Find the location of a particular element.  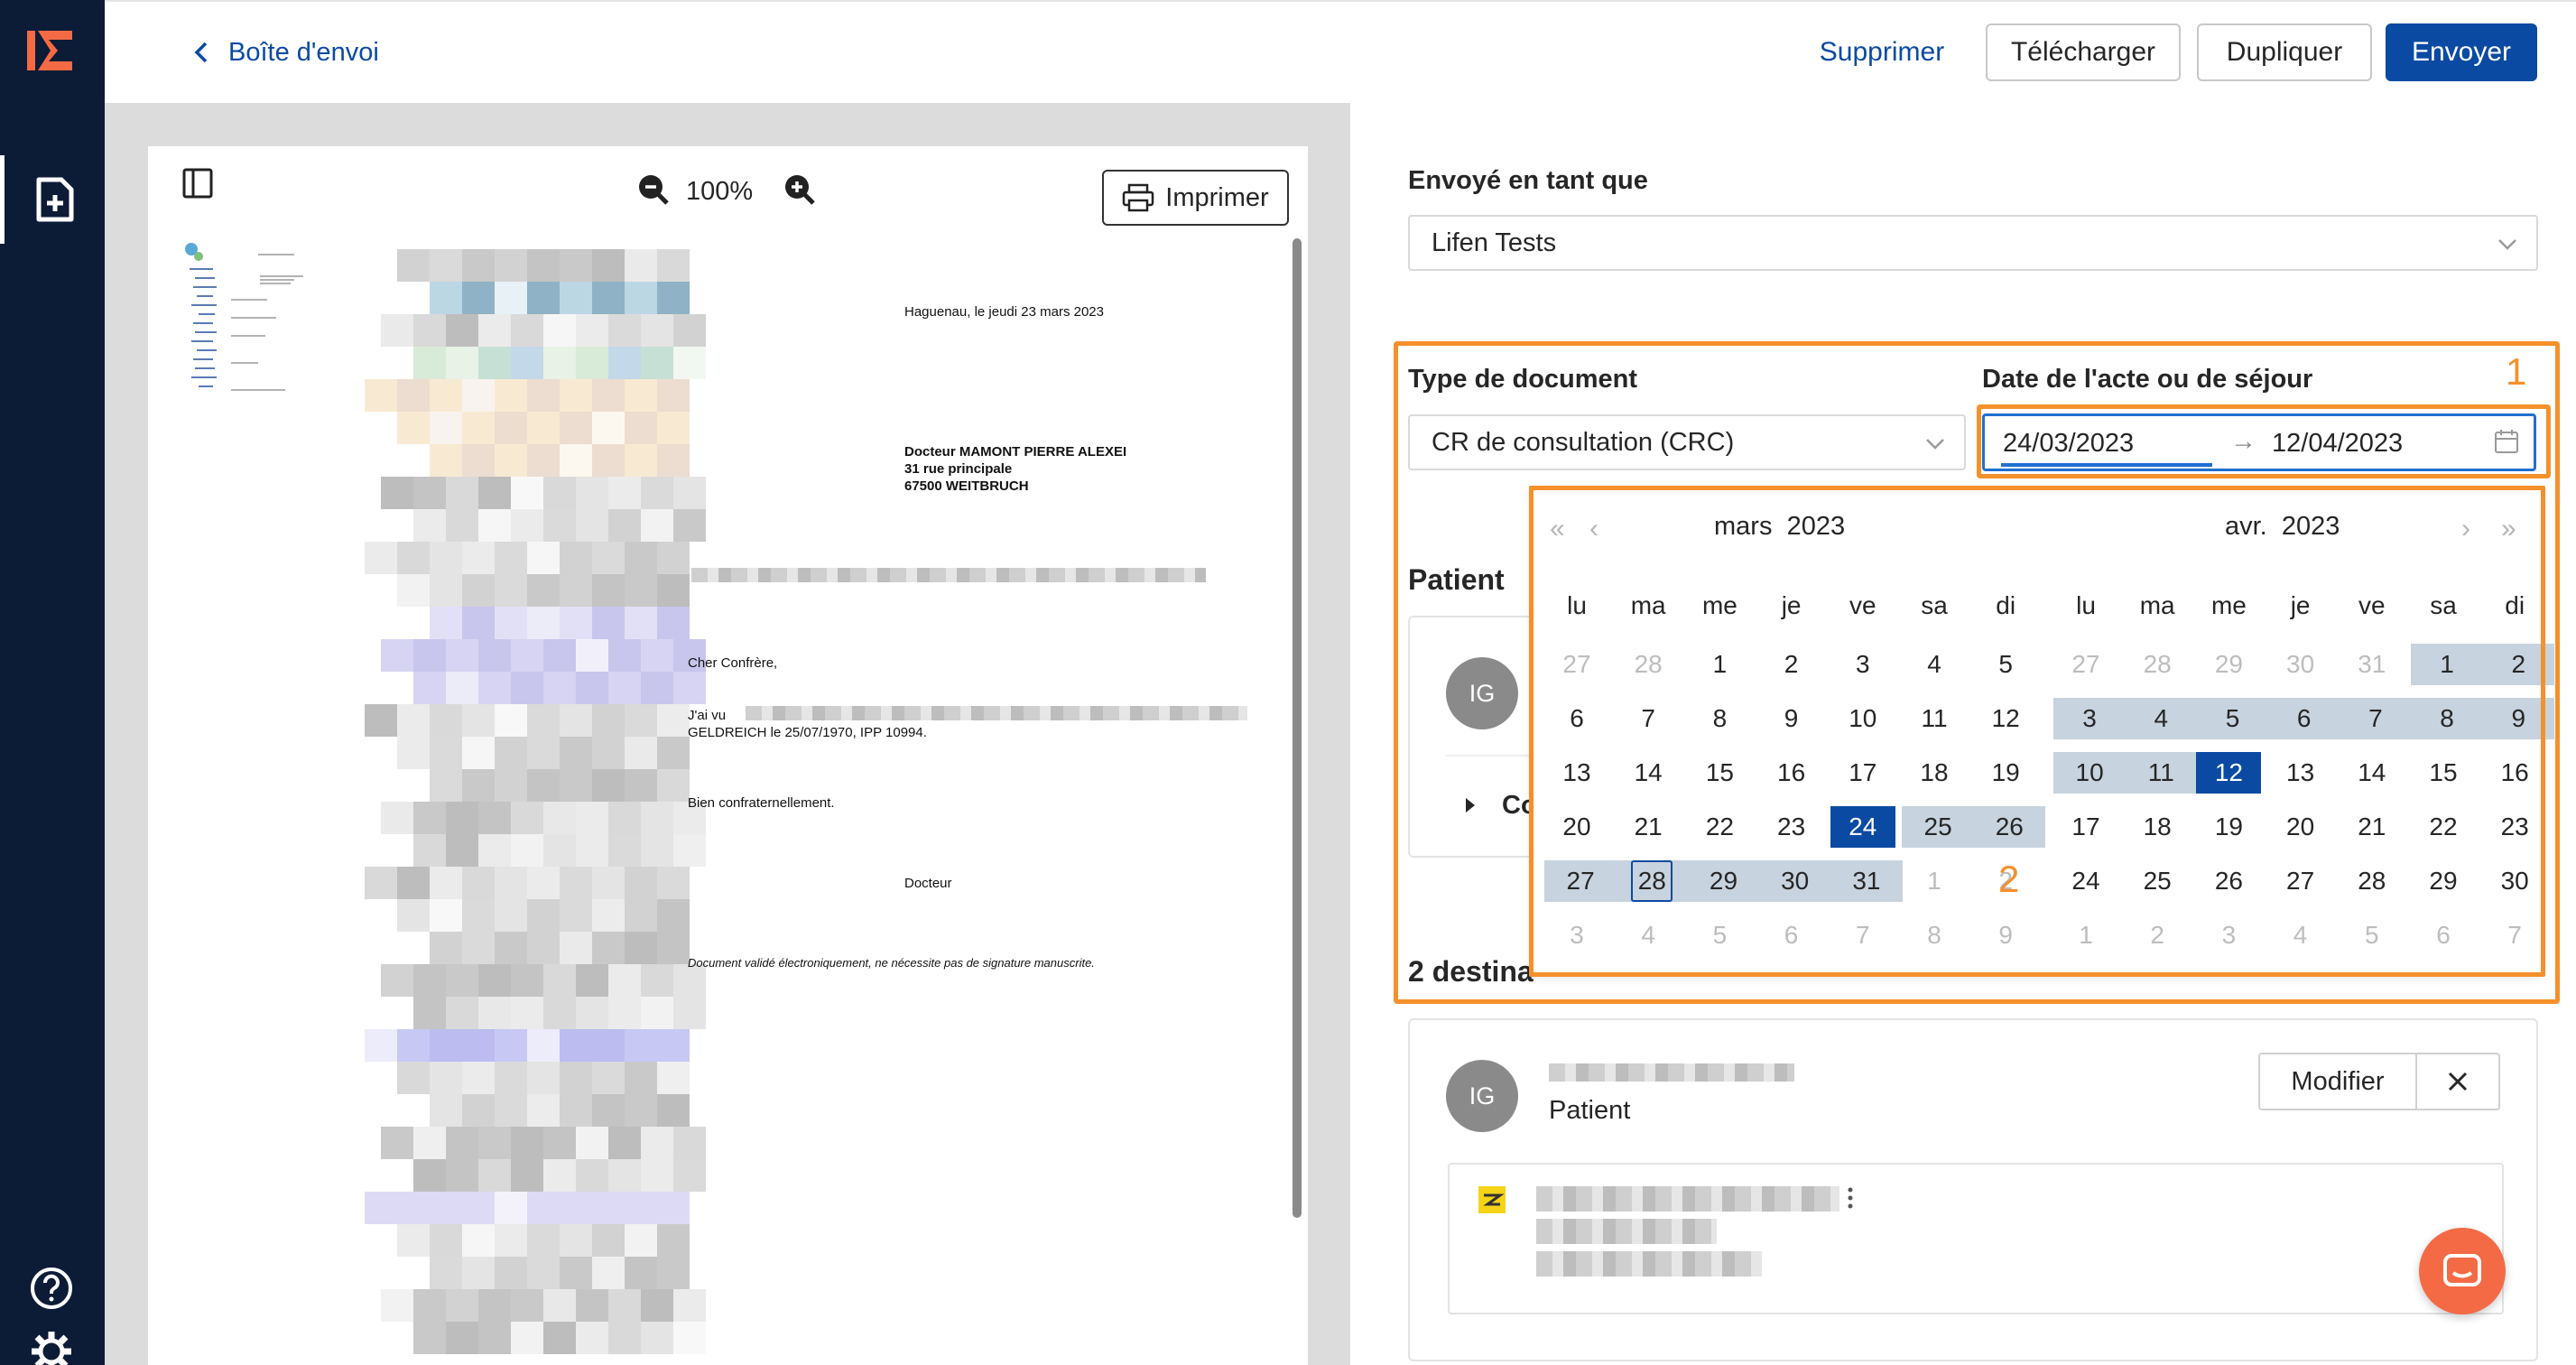

chat-launcher-button is located at coordinates (2463, 1271).